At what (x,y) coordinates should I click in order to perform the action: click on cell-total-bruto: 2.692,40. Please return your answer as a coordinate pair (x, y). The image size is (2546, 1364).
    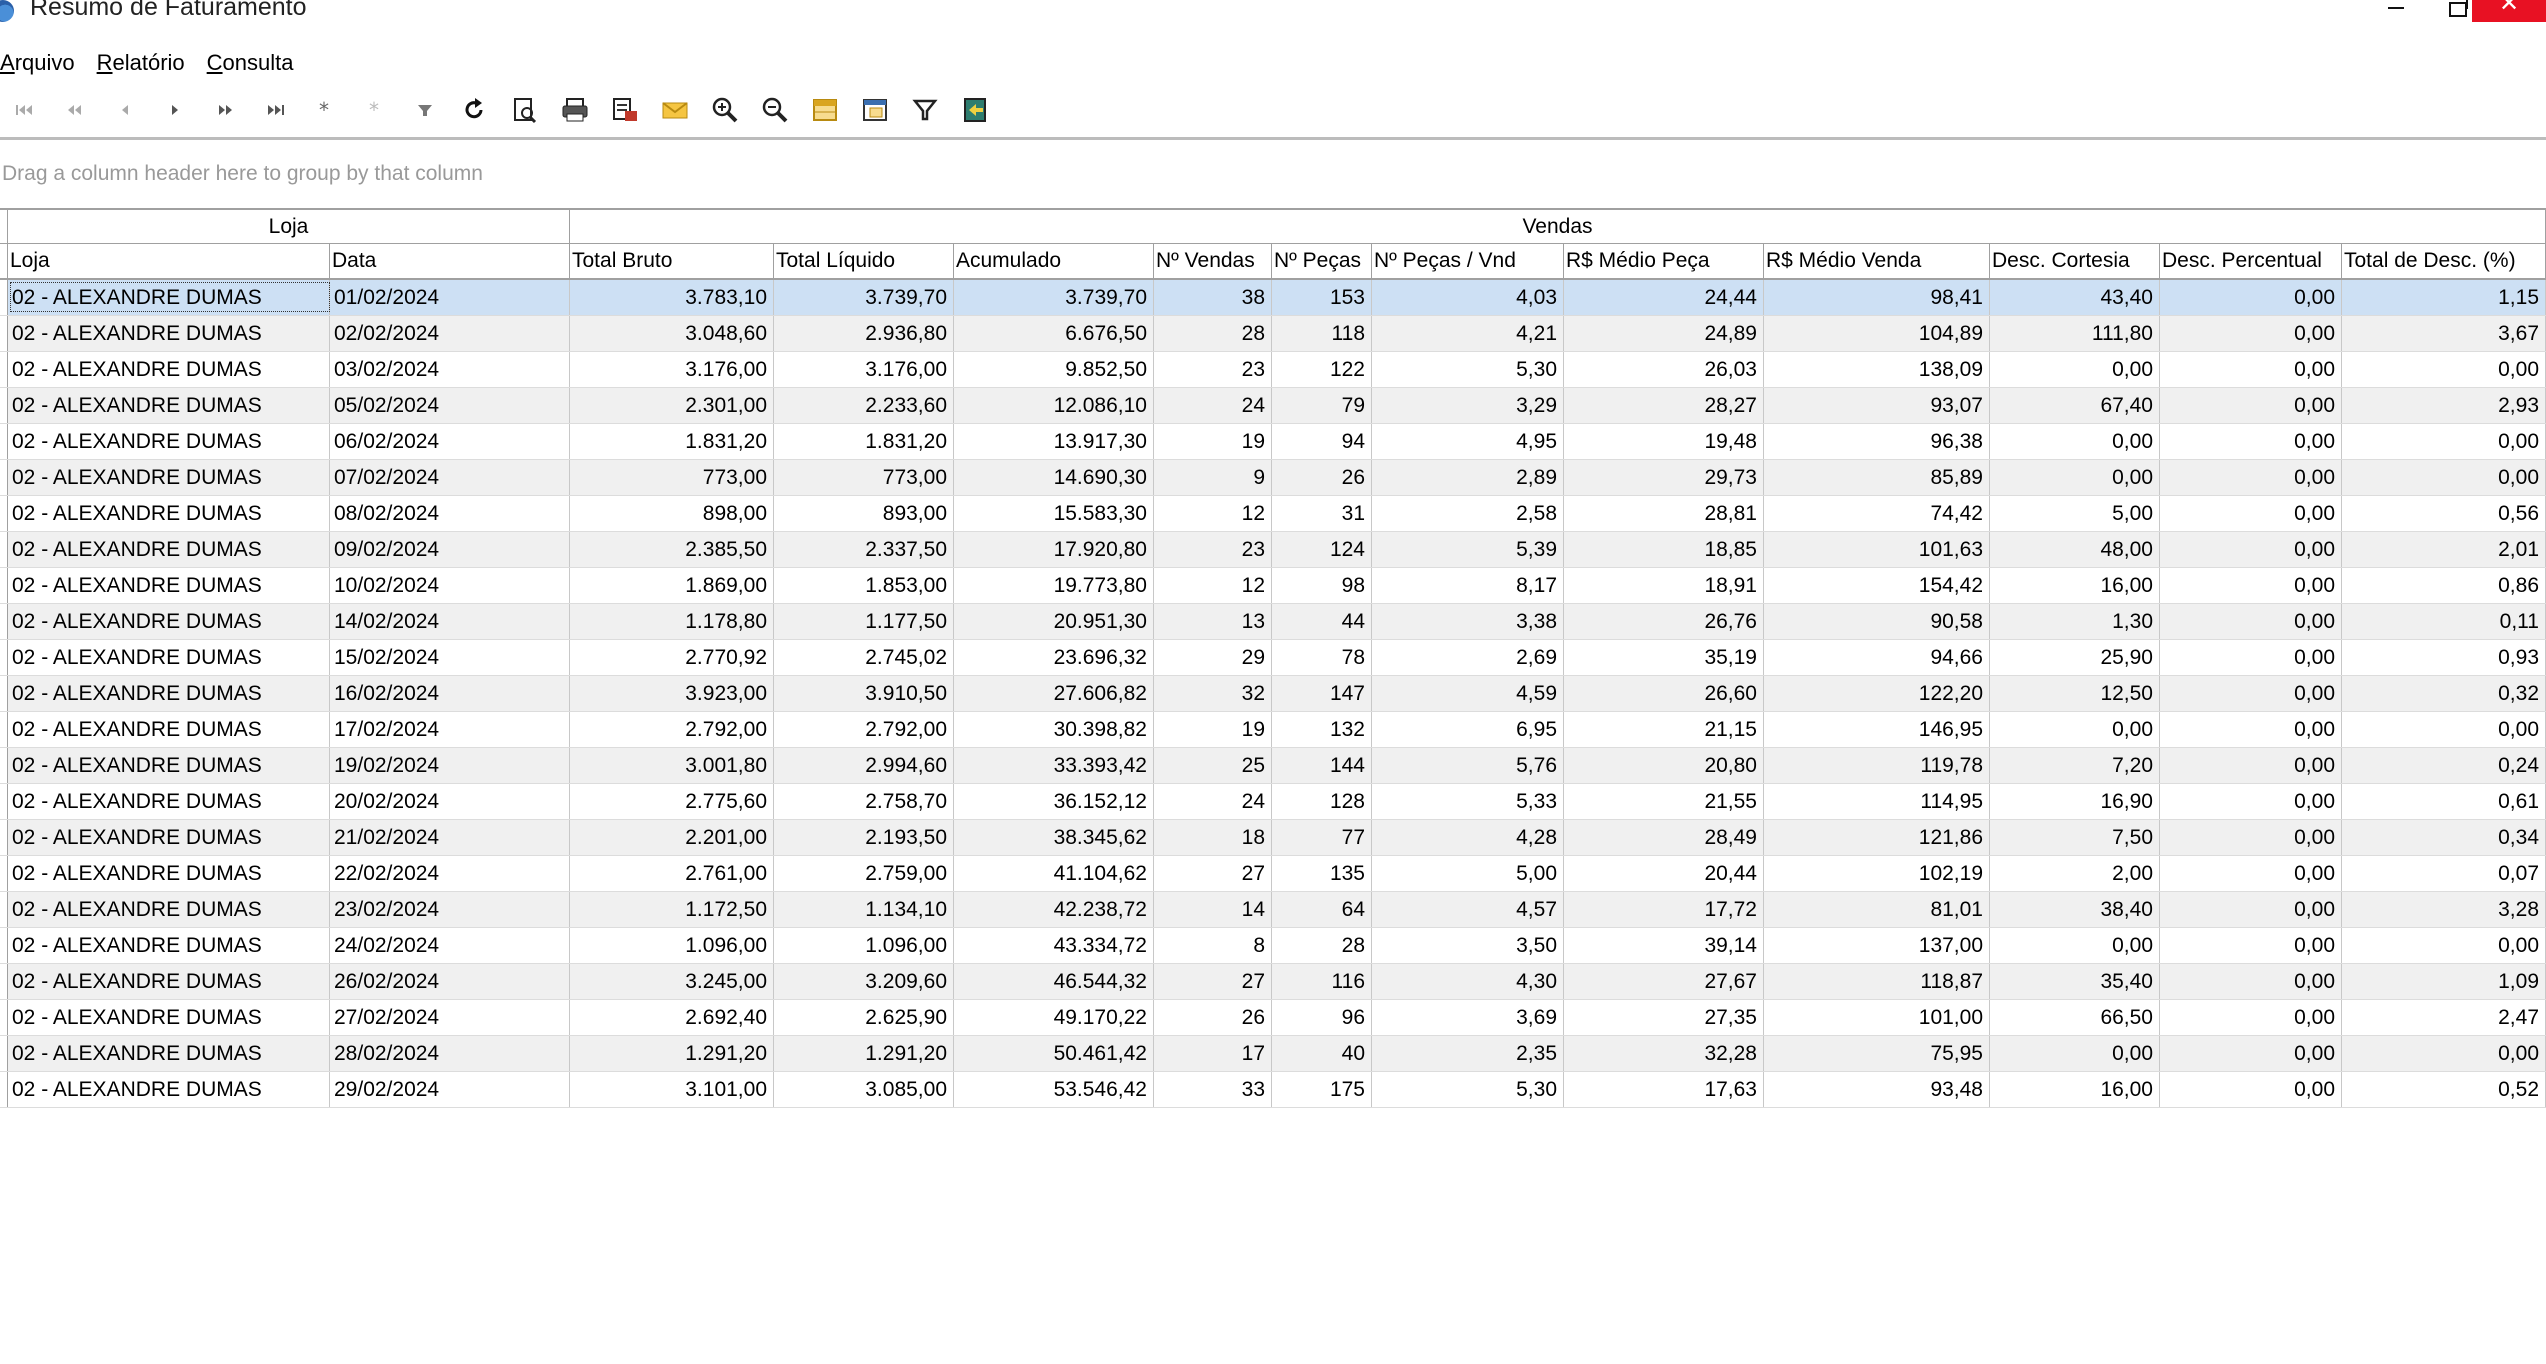
    Looking at the image, I should click on (672, 1017).